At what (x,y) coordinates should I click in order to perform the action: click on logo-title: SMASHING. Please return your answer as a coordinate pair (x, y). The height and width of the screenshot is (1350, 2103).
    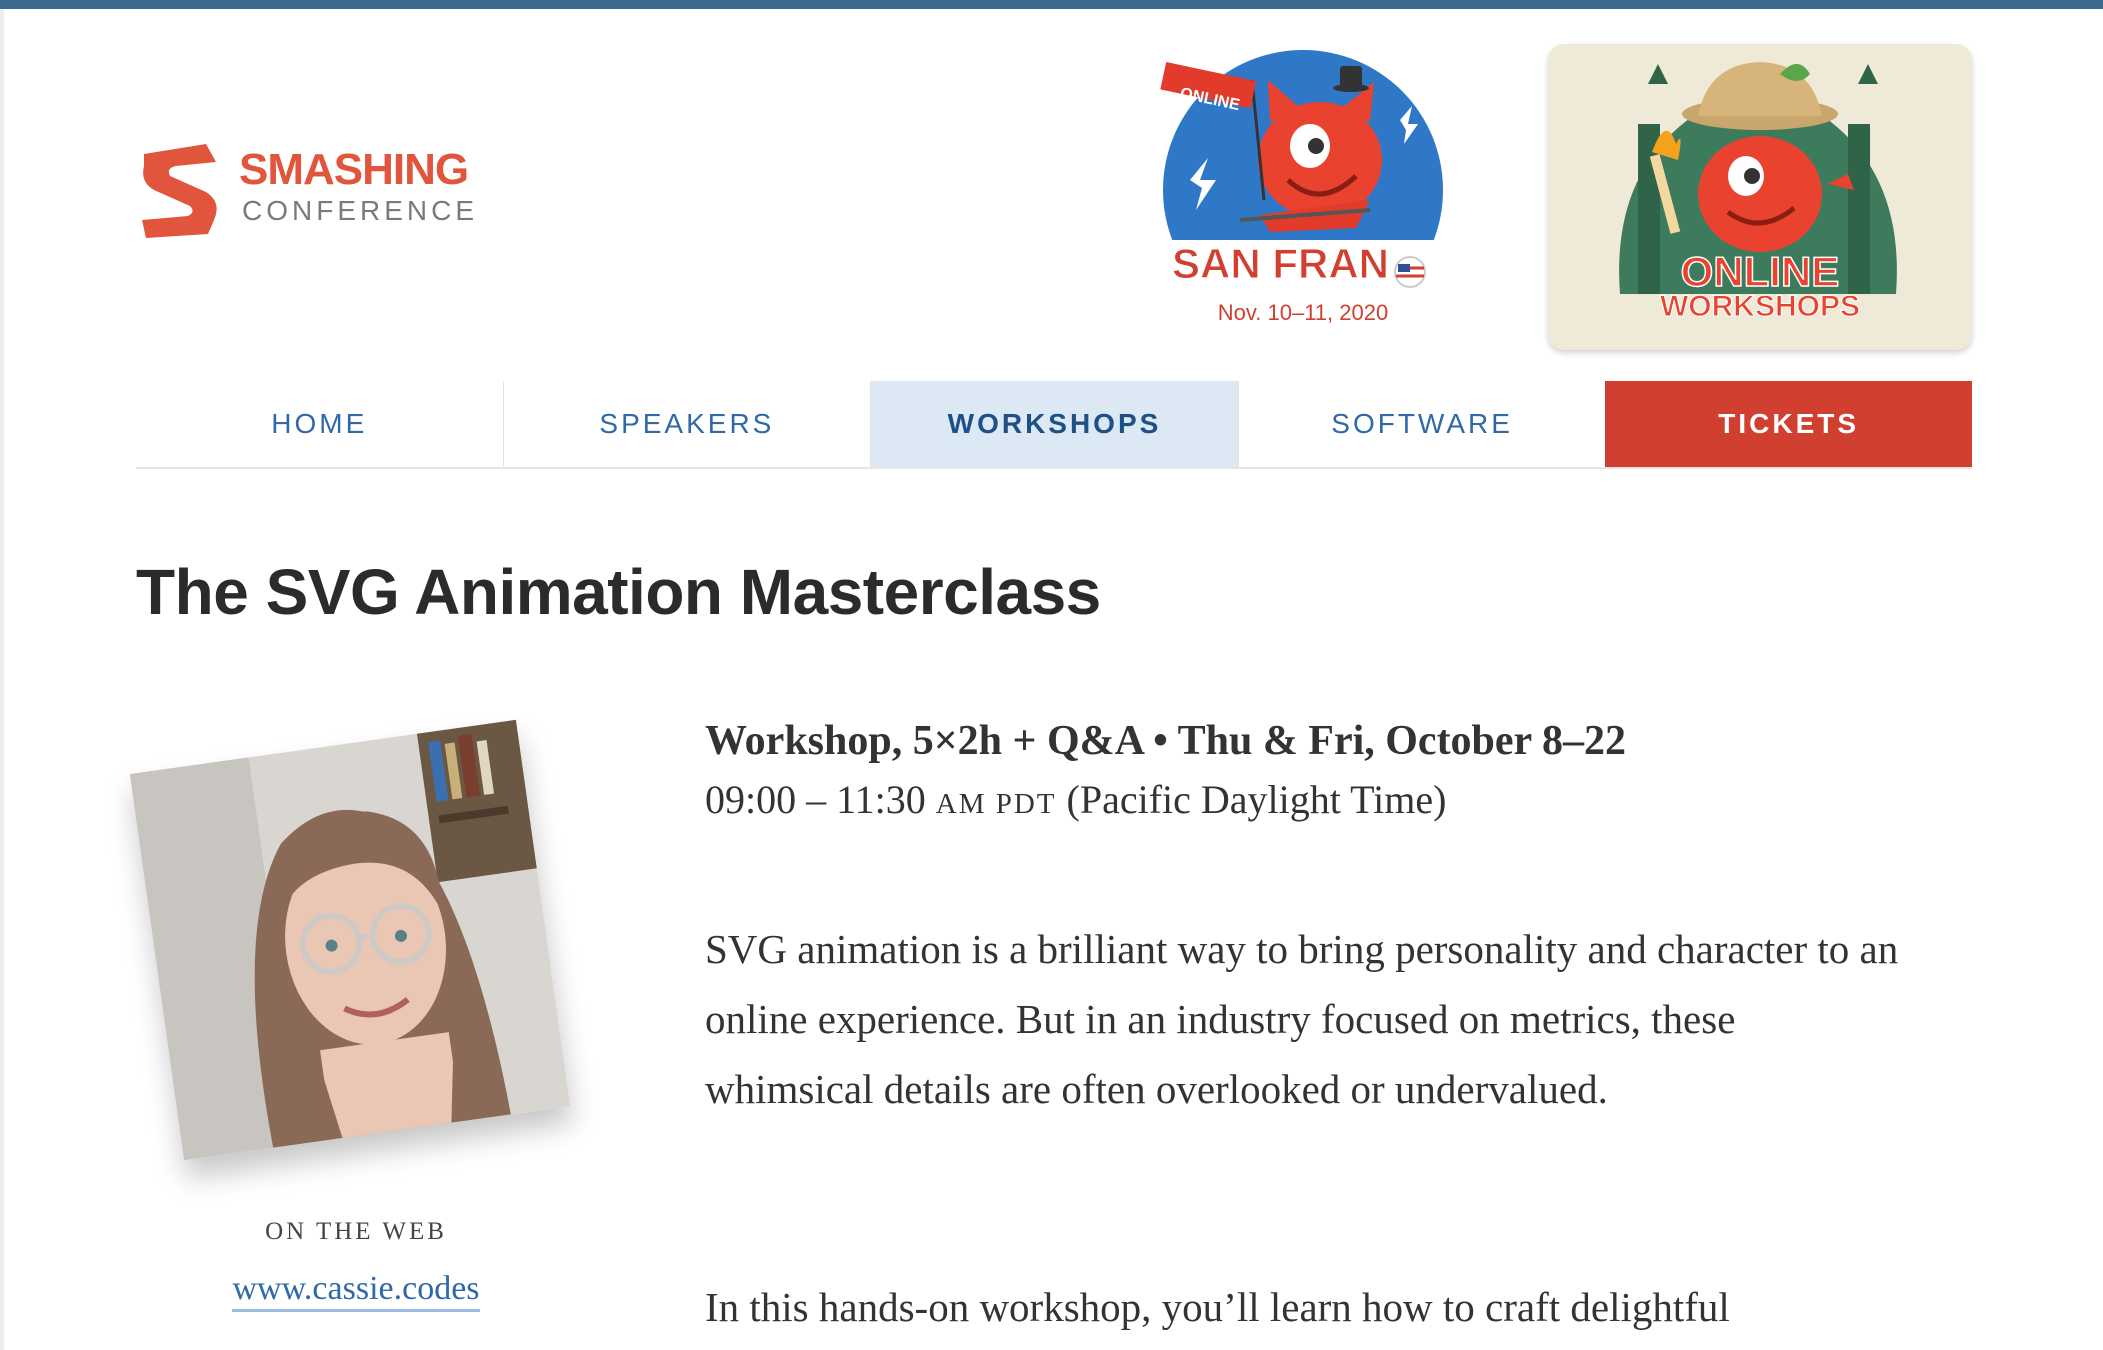
    Looking at the image, I should click on (354, 169).